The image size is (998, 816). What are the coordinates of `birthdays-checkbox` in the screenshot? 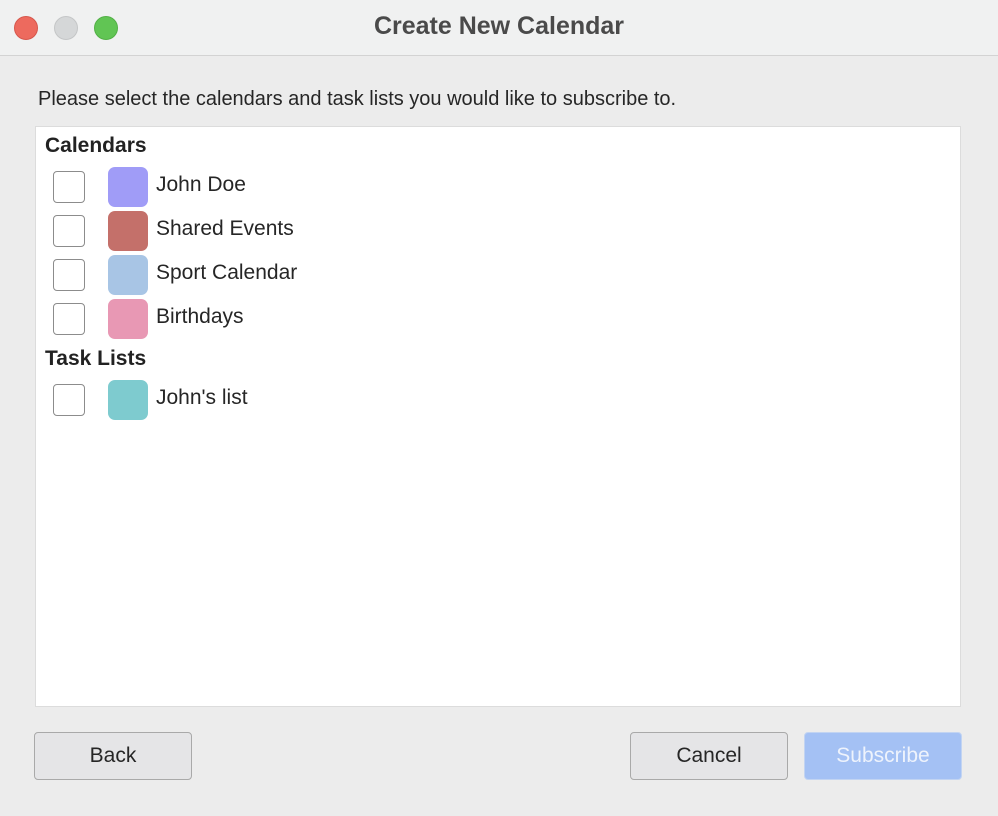 It's located at (69, 319).